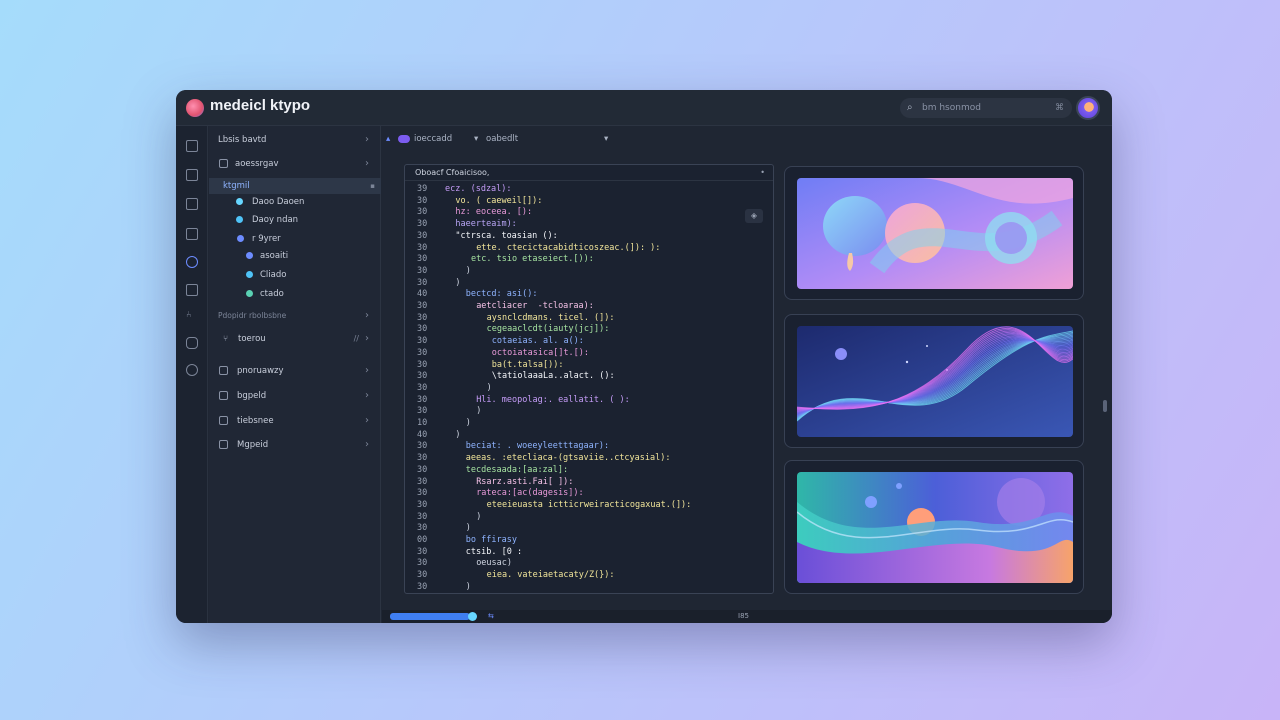 This screenshot has width=1280, height=720. I want to click on sidebar-item: Lbsis bavtd ›, so click(295, 140).